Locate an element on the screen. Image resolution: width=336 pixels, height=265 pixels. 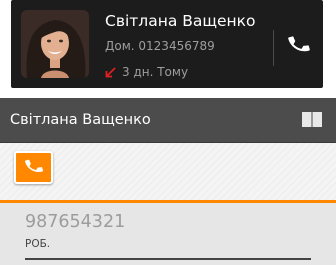
call-time: 3 дн. Тому is located at coordinates (155, 72).